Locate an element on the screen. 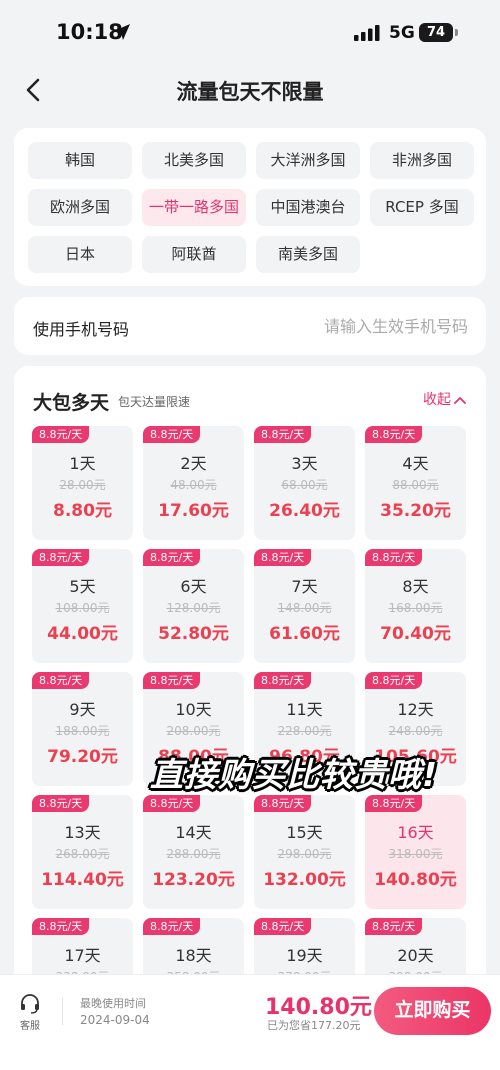 The image size is (500, 1070). package-option: 8.8元/天 15天 298.00元 132.00元 is located at coordinates (304, 852).